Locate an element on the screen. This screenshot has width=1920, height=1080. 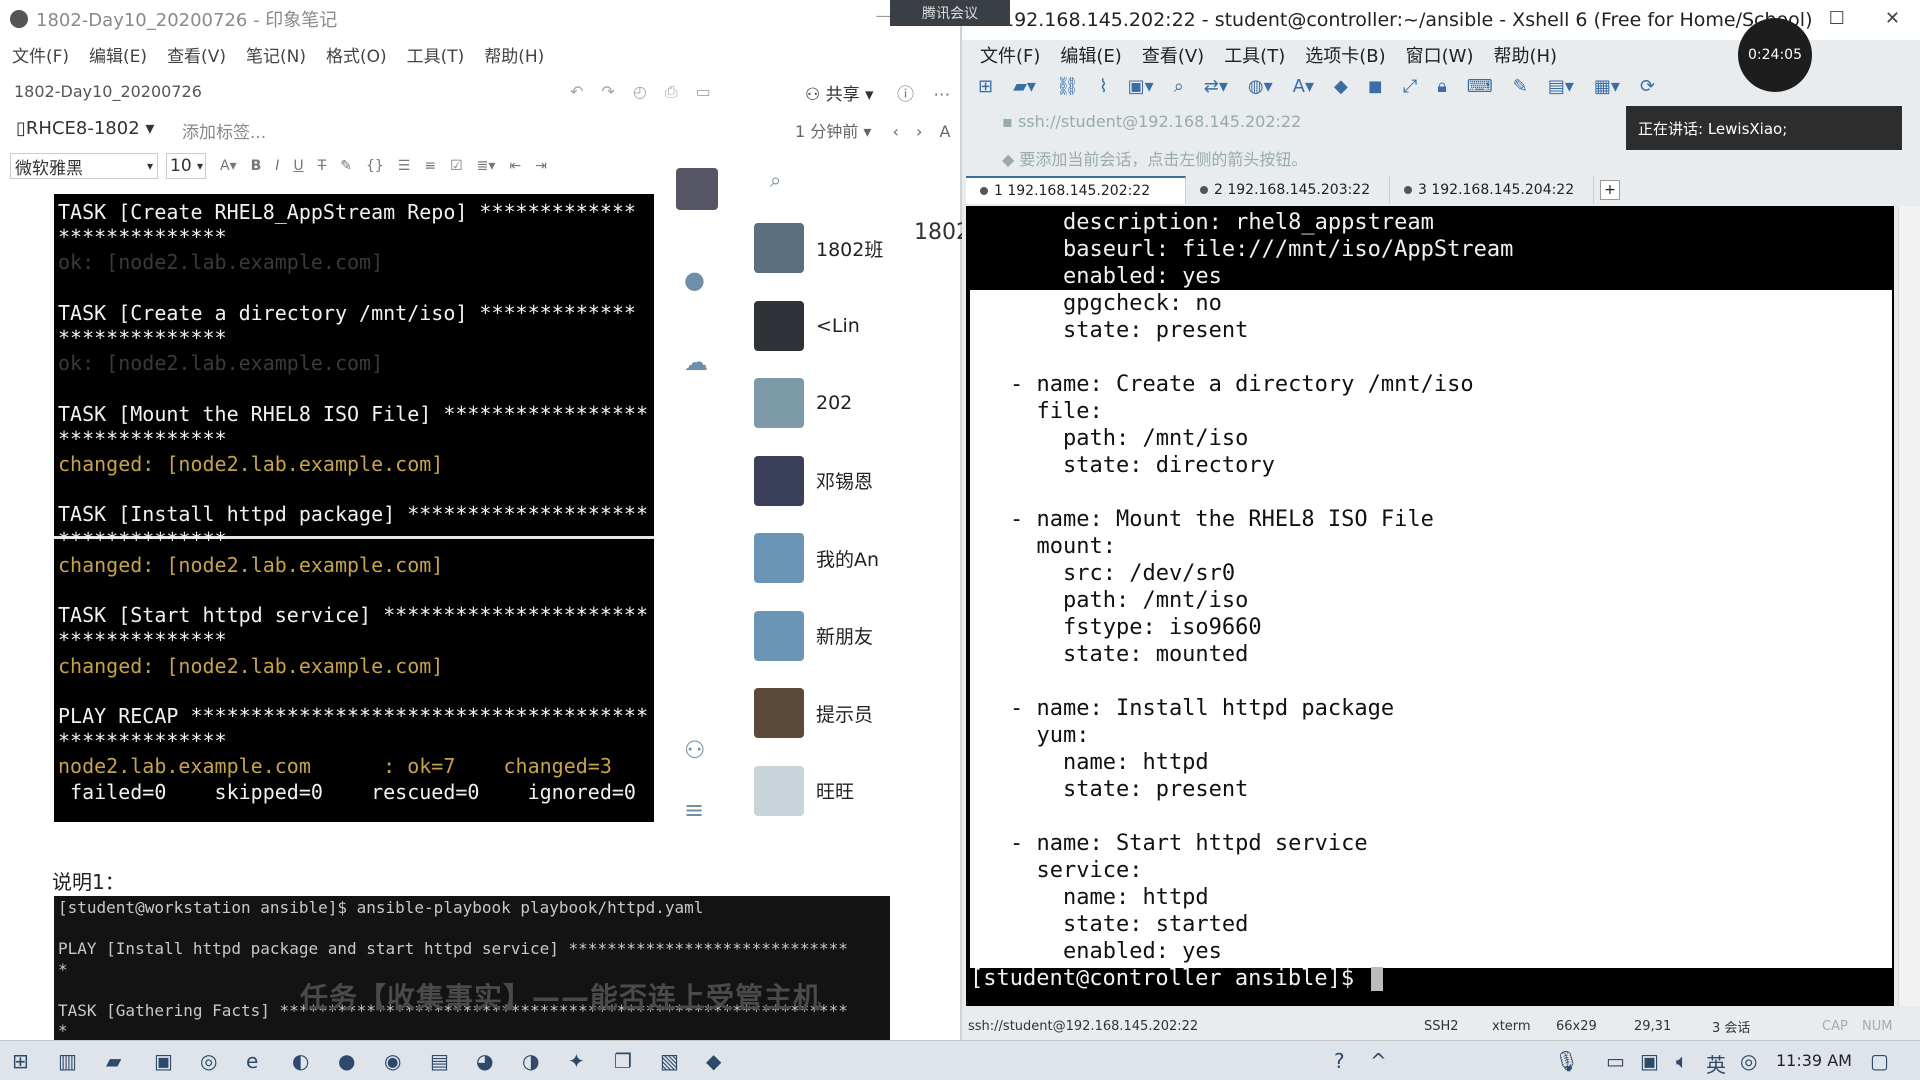
info-icon: ⓘ is located at coordinates (905, 95).